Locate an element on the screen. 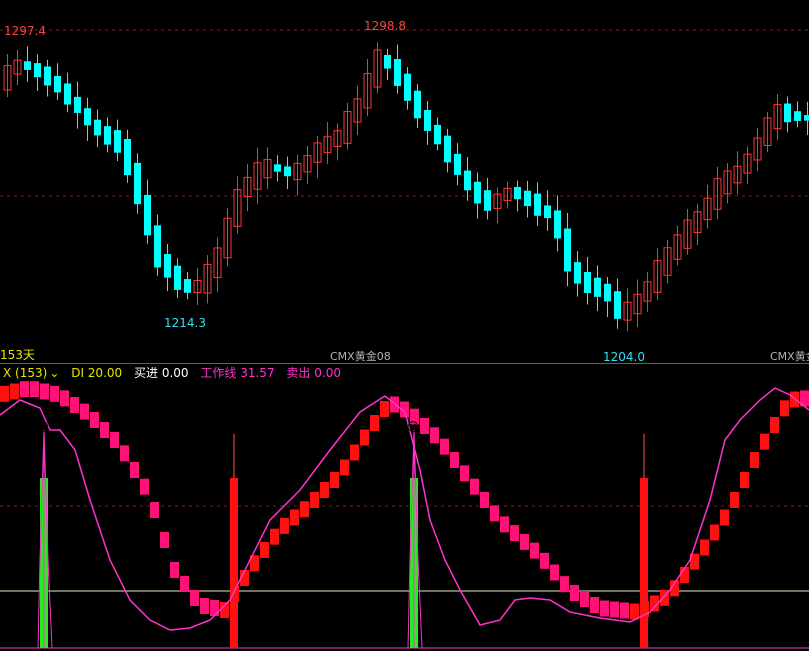  work-line-label: 工作线 is located at coordinates (218, 373).